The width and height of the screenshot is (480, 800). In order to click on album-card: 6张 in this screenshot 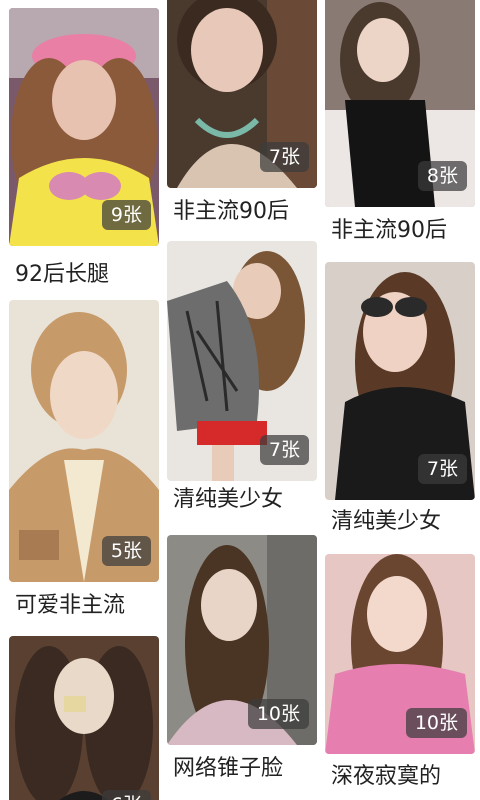, I will do `click(84, 718)`.